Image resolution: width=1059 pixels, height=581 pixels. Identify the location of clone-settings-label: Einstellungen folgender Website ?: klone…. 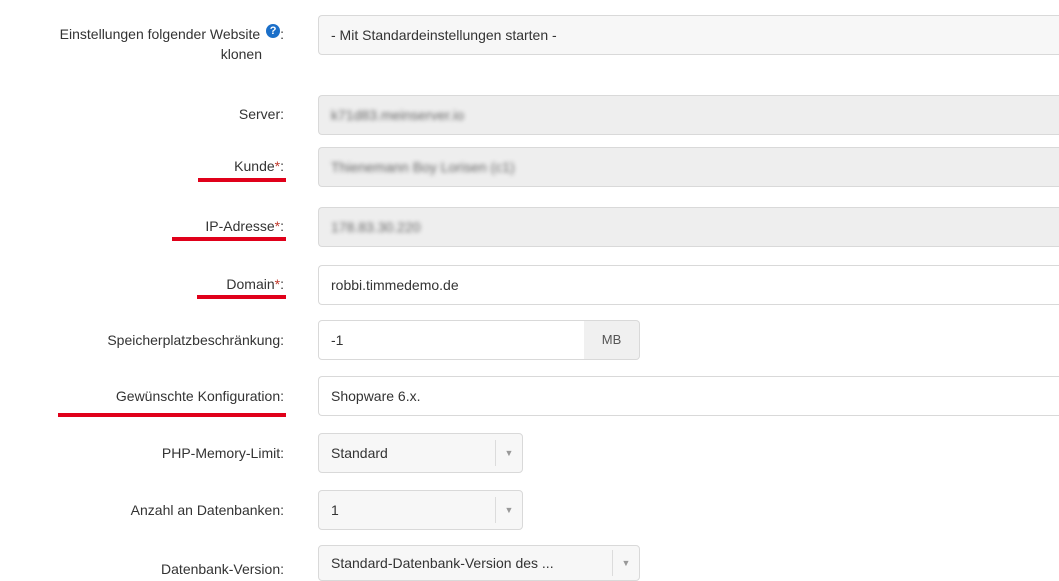
(171, 43).